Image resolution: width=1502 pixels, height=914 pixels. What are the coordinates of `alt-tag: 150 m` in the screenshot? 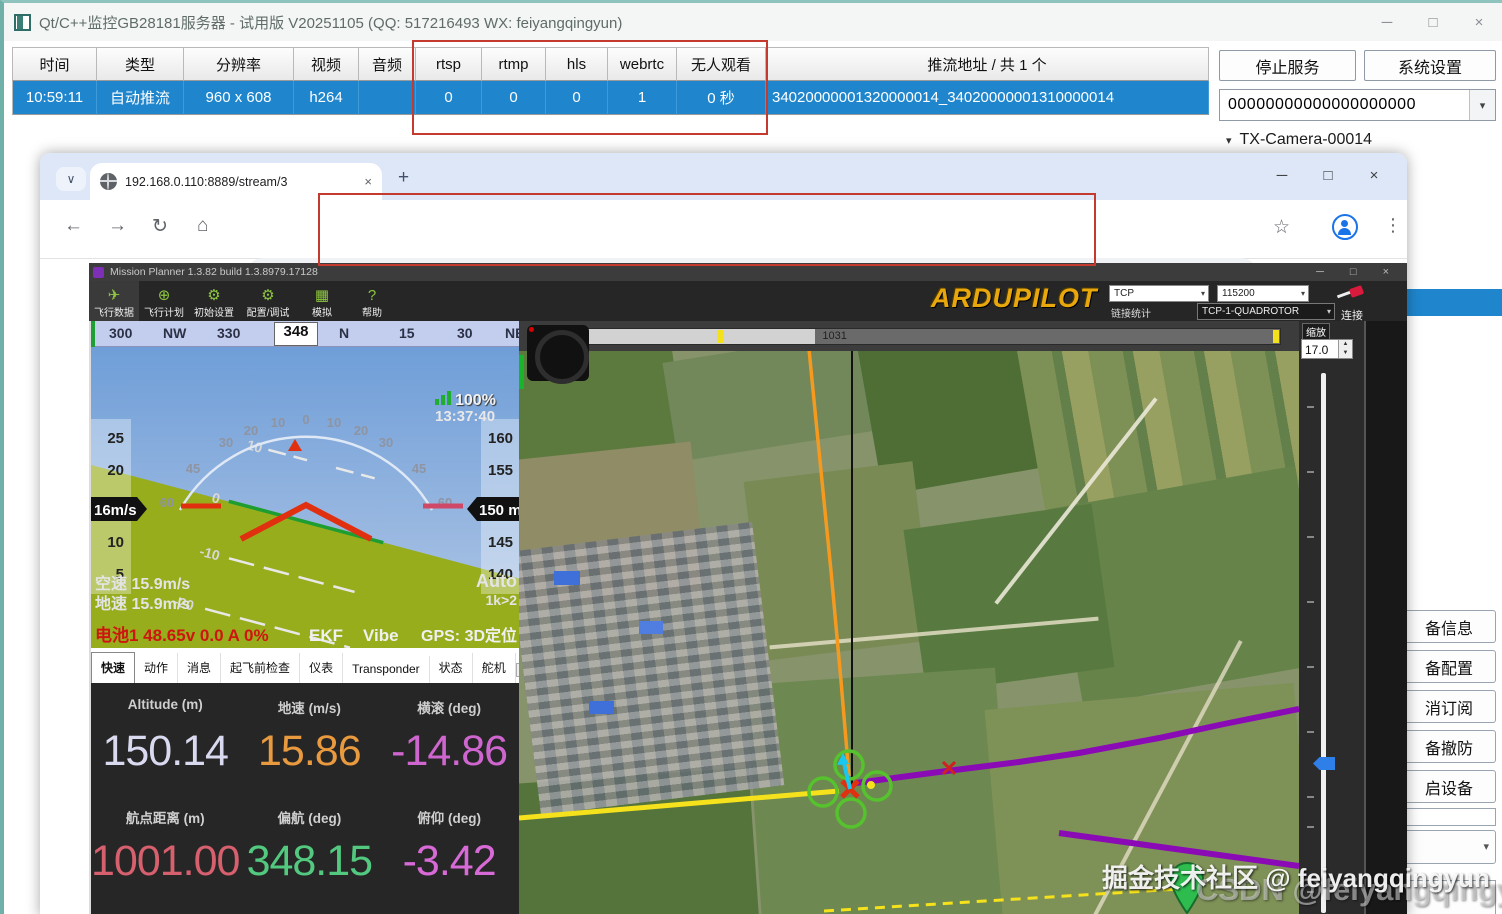 It's located at (499, 510).